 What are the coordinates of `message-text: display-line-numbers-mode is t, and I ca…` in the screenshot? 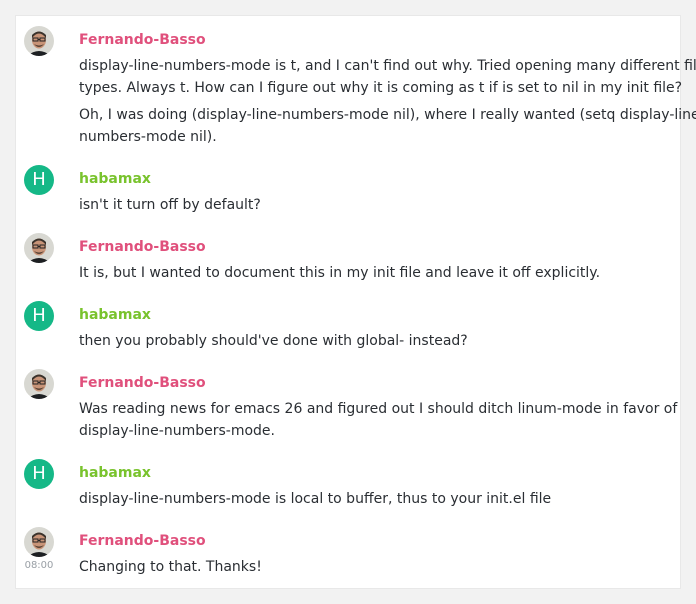 It's located at (387, 66).